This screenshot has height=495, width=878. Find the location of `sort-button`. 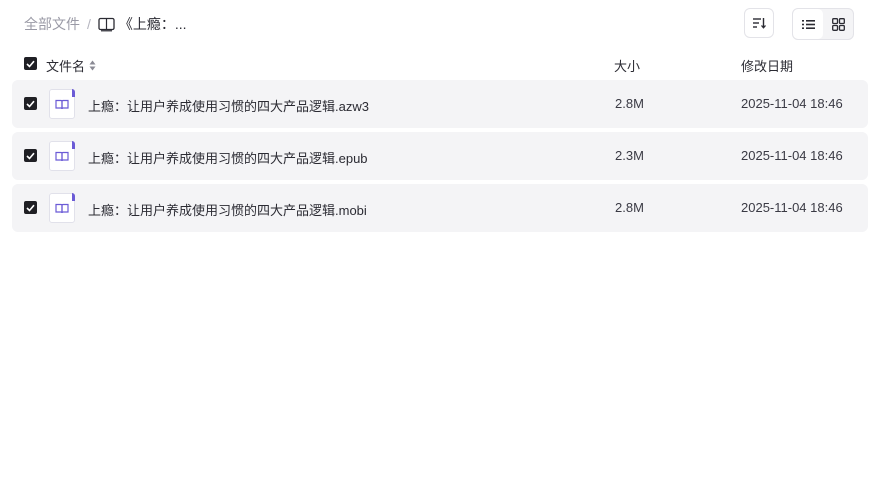

sort-button is located at coordinates (759, 23).